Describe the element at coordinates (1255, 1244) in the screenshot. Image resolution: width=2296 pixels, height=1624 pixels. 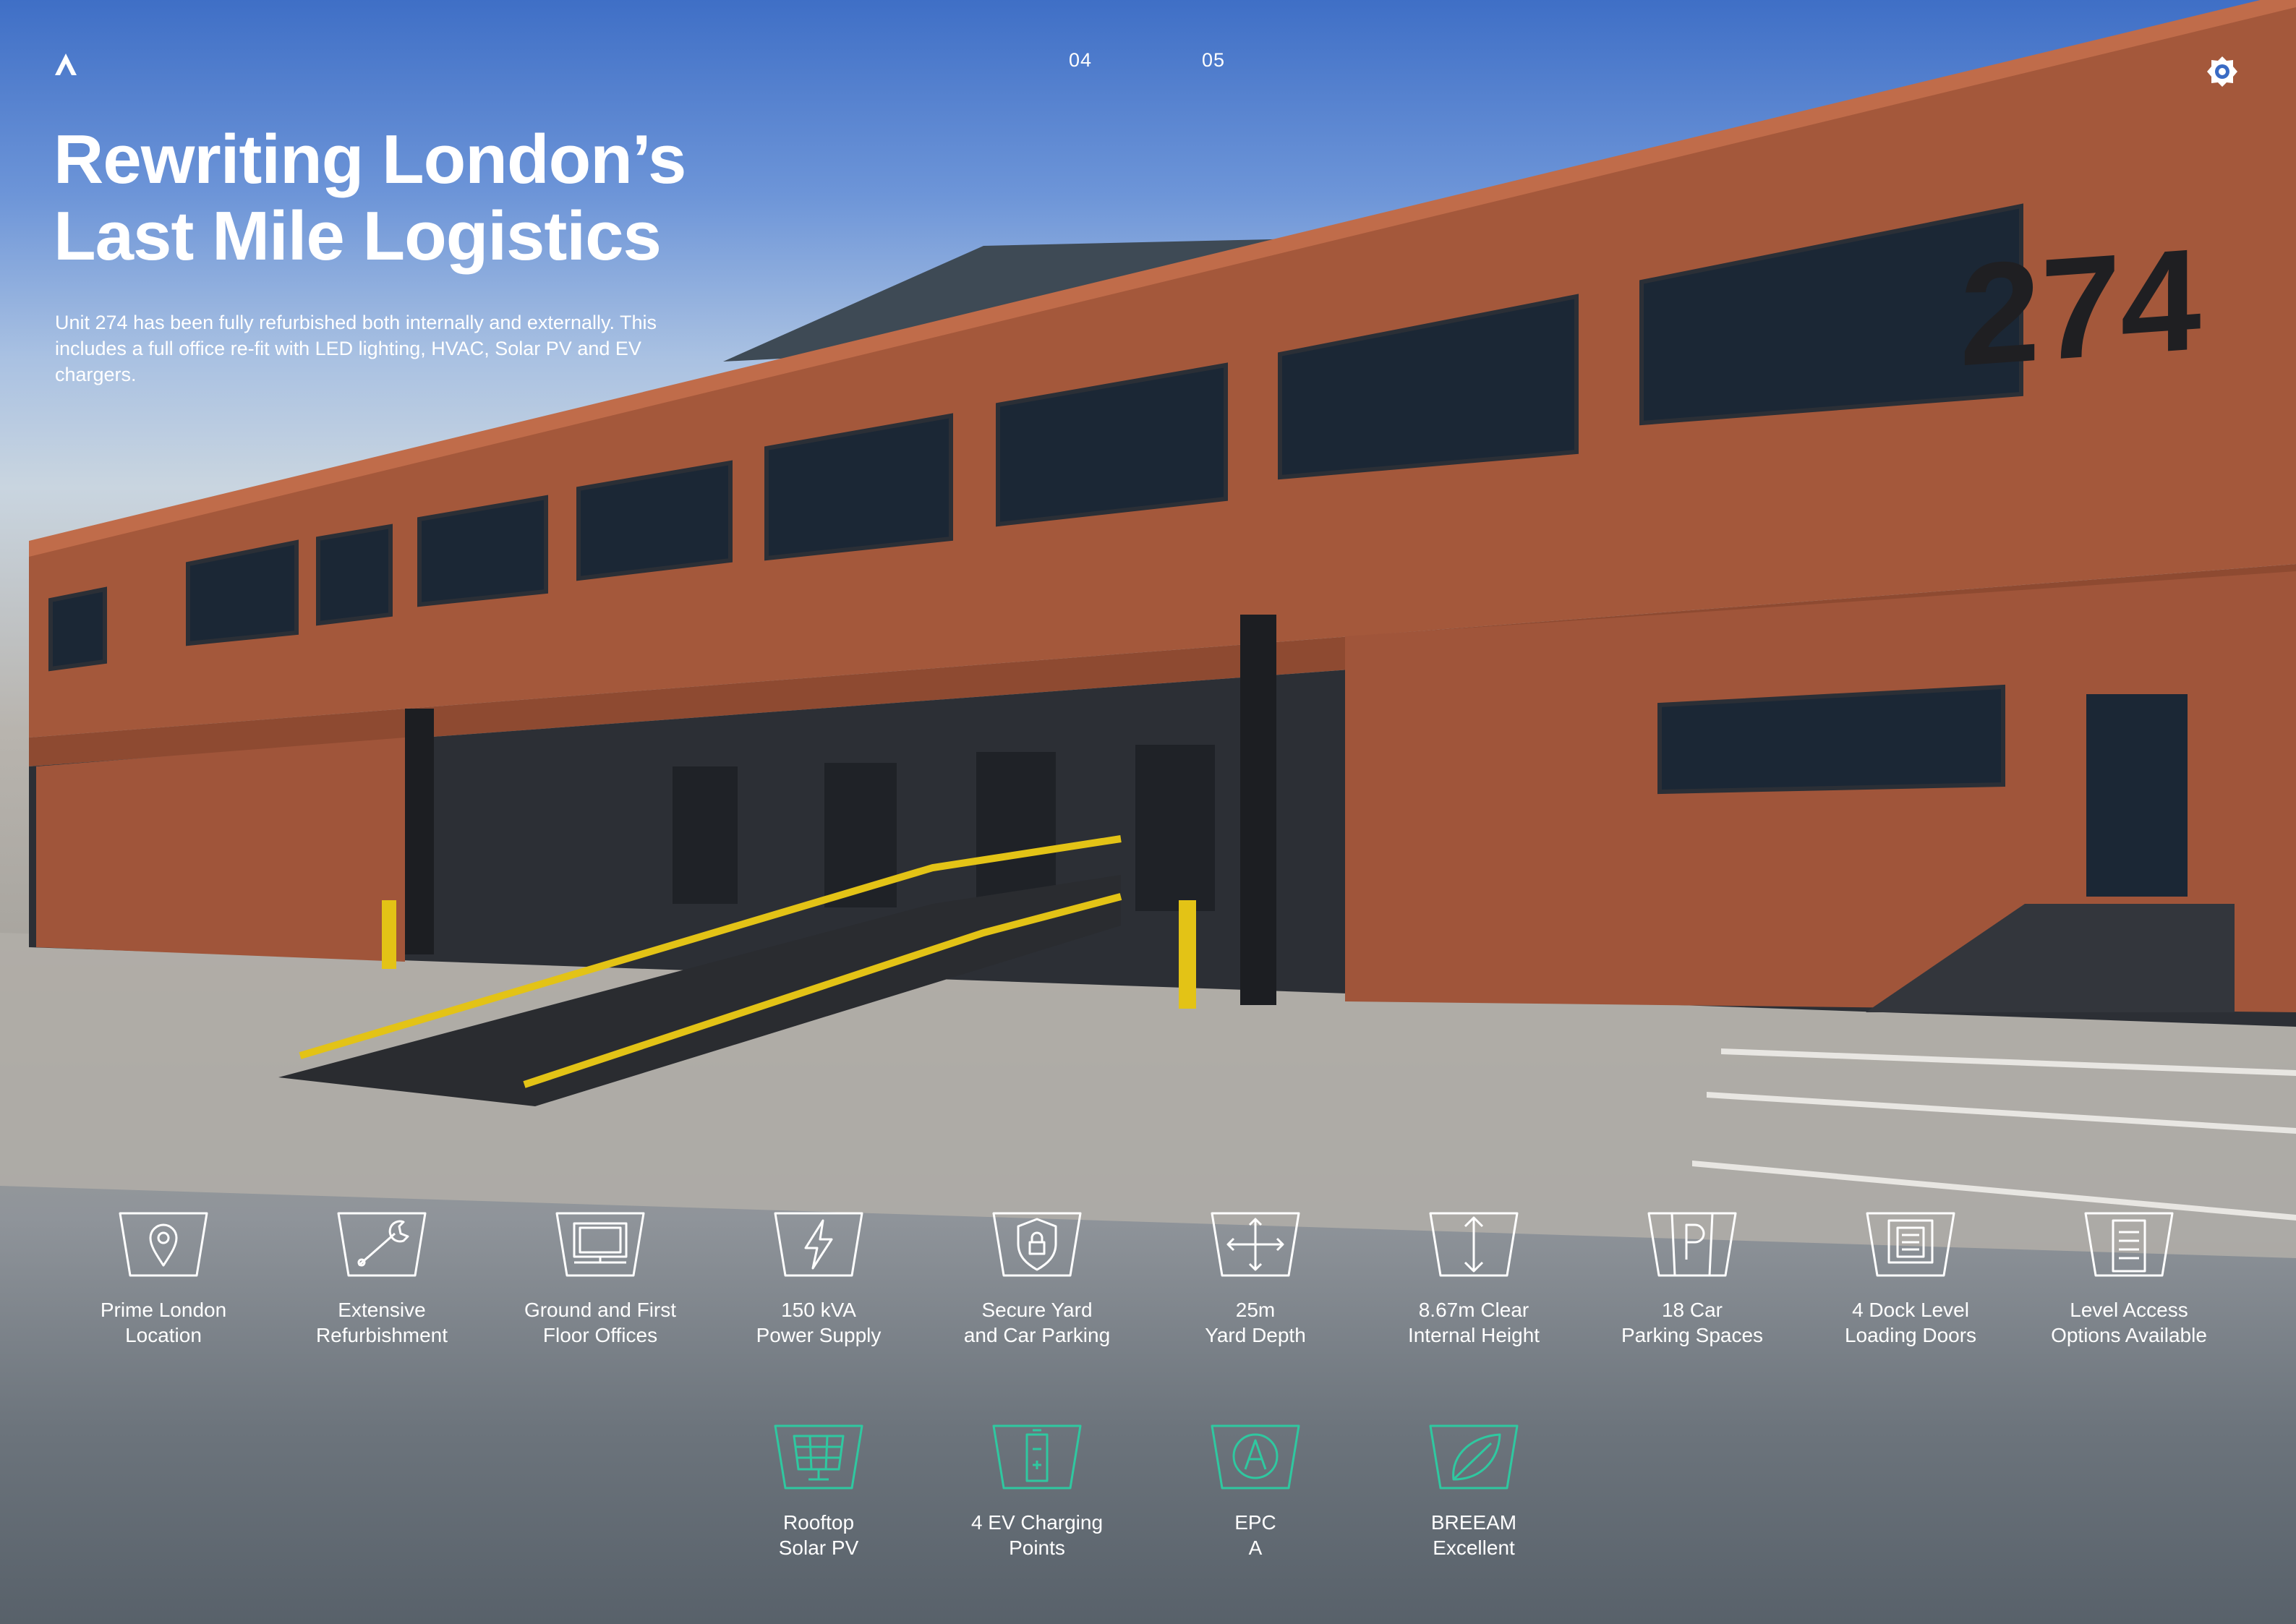
I see `arrows-cross-icon` at that location.